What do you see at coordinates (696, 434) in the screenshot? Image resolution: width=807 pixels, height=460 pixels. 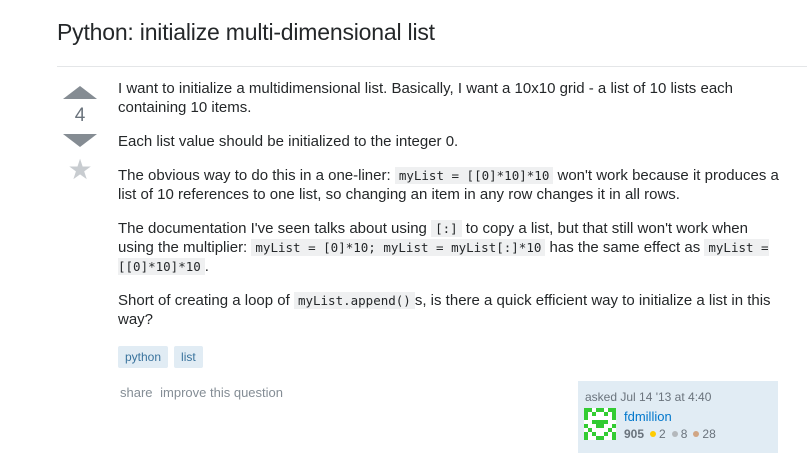 I see `bronze-badge-icon` at bounding box center [696, 434].